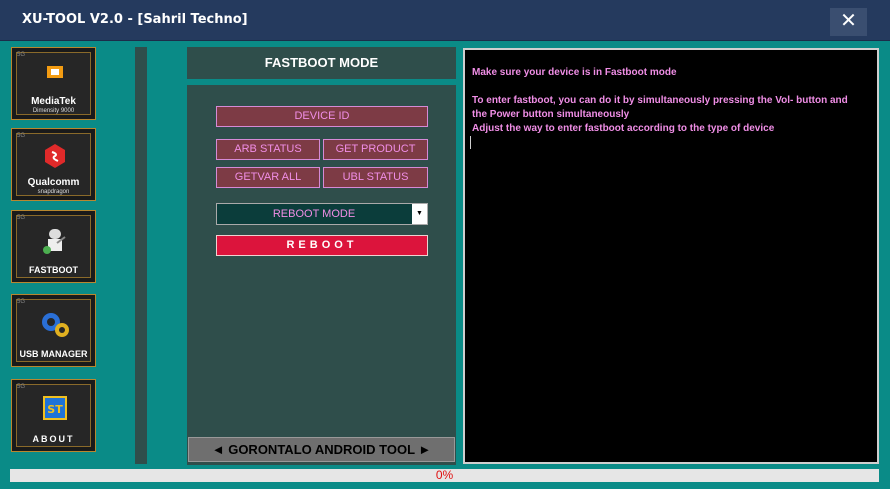 The height and width of the screenshot is (489, 890). I want to click on device-id-button: DEVICE ID, so click(322, 116).